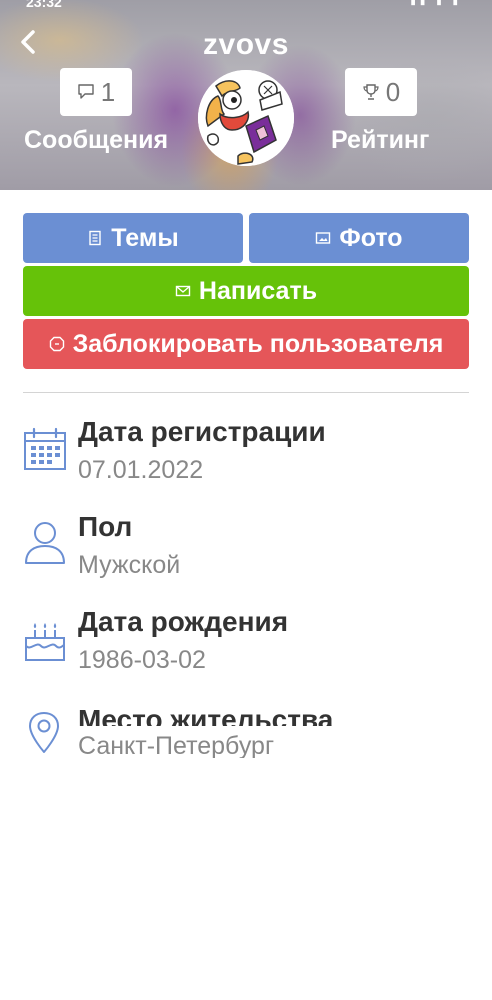  Describe the element at coordinates (420, 3) in the screenshot. I see `signal-icon: ▮▮` at that location.